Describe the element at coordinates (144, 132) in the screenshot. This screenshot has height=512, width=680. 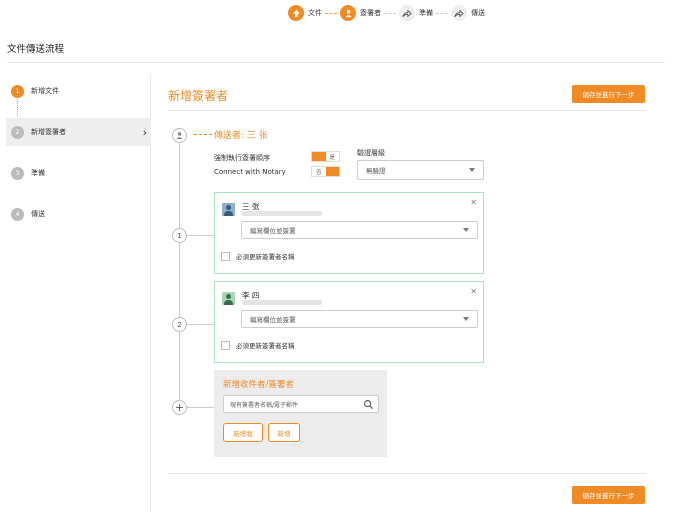
I see `chevron-right-icon: ›` at that location.